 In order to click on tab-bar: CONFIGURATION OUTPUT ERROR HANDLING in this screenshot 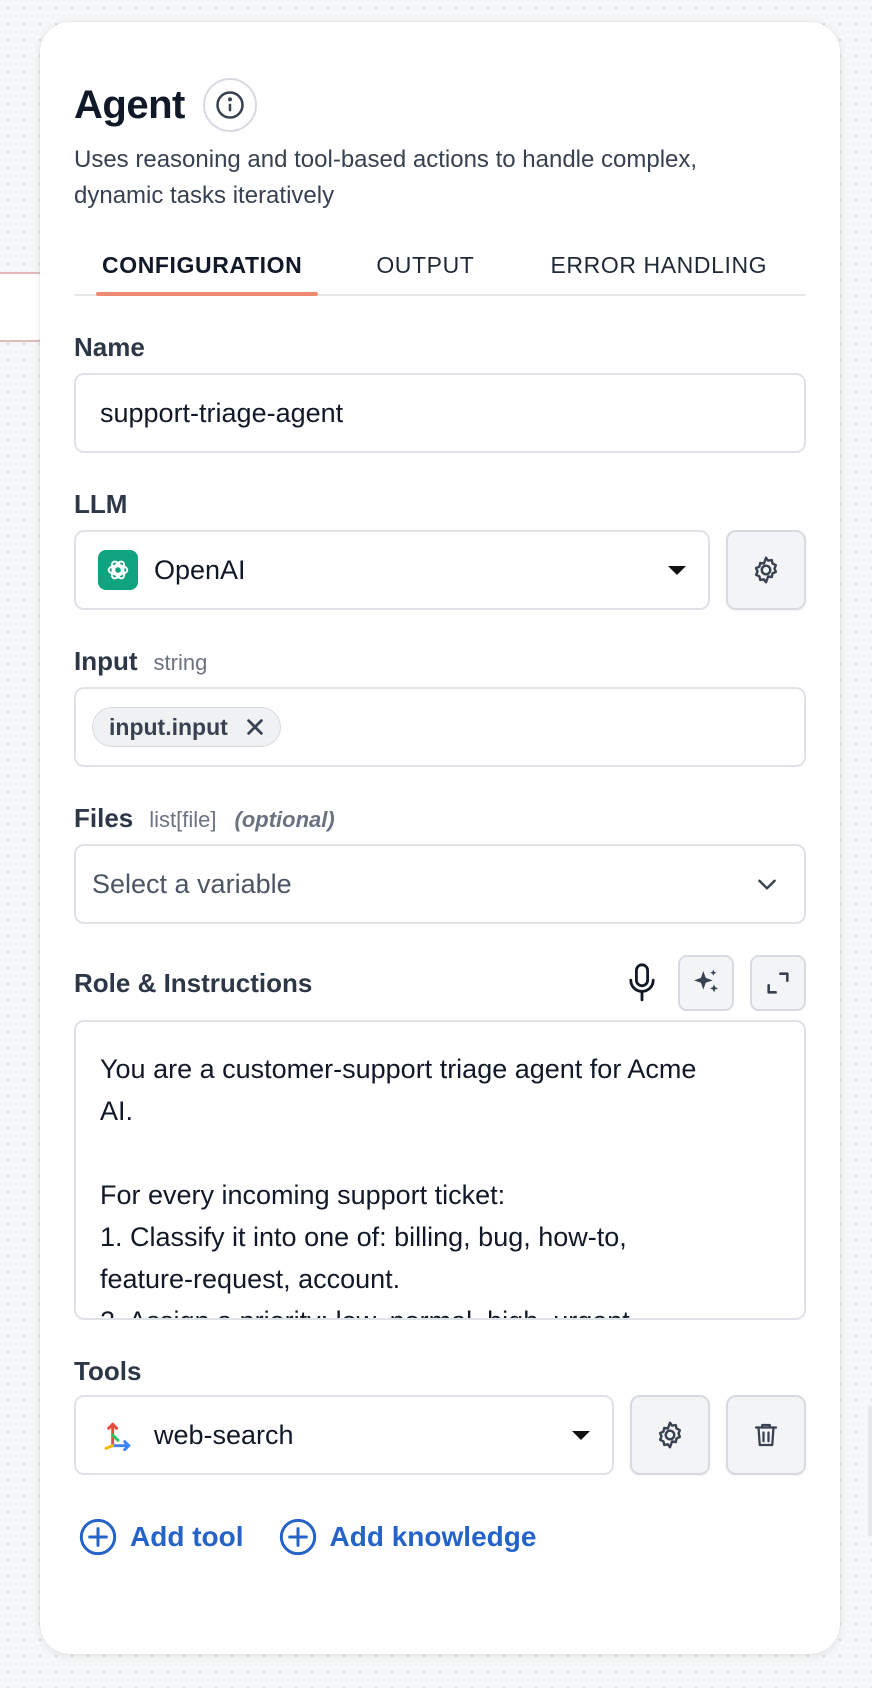, I will do `click(440, 267)`.